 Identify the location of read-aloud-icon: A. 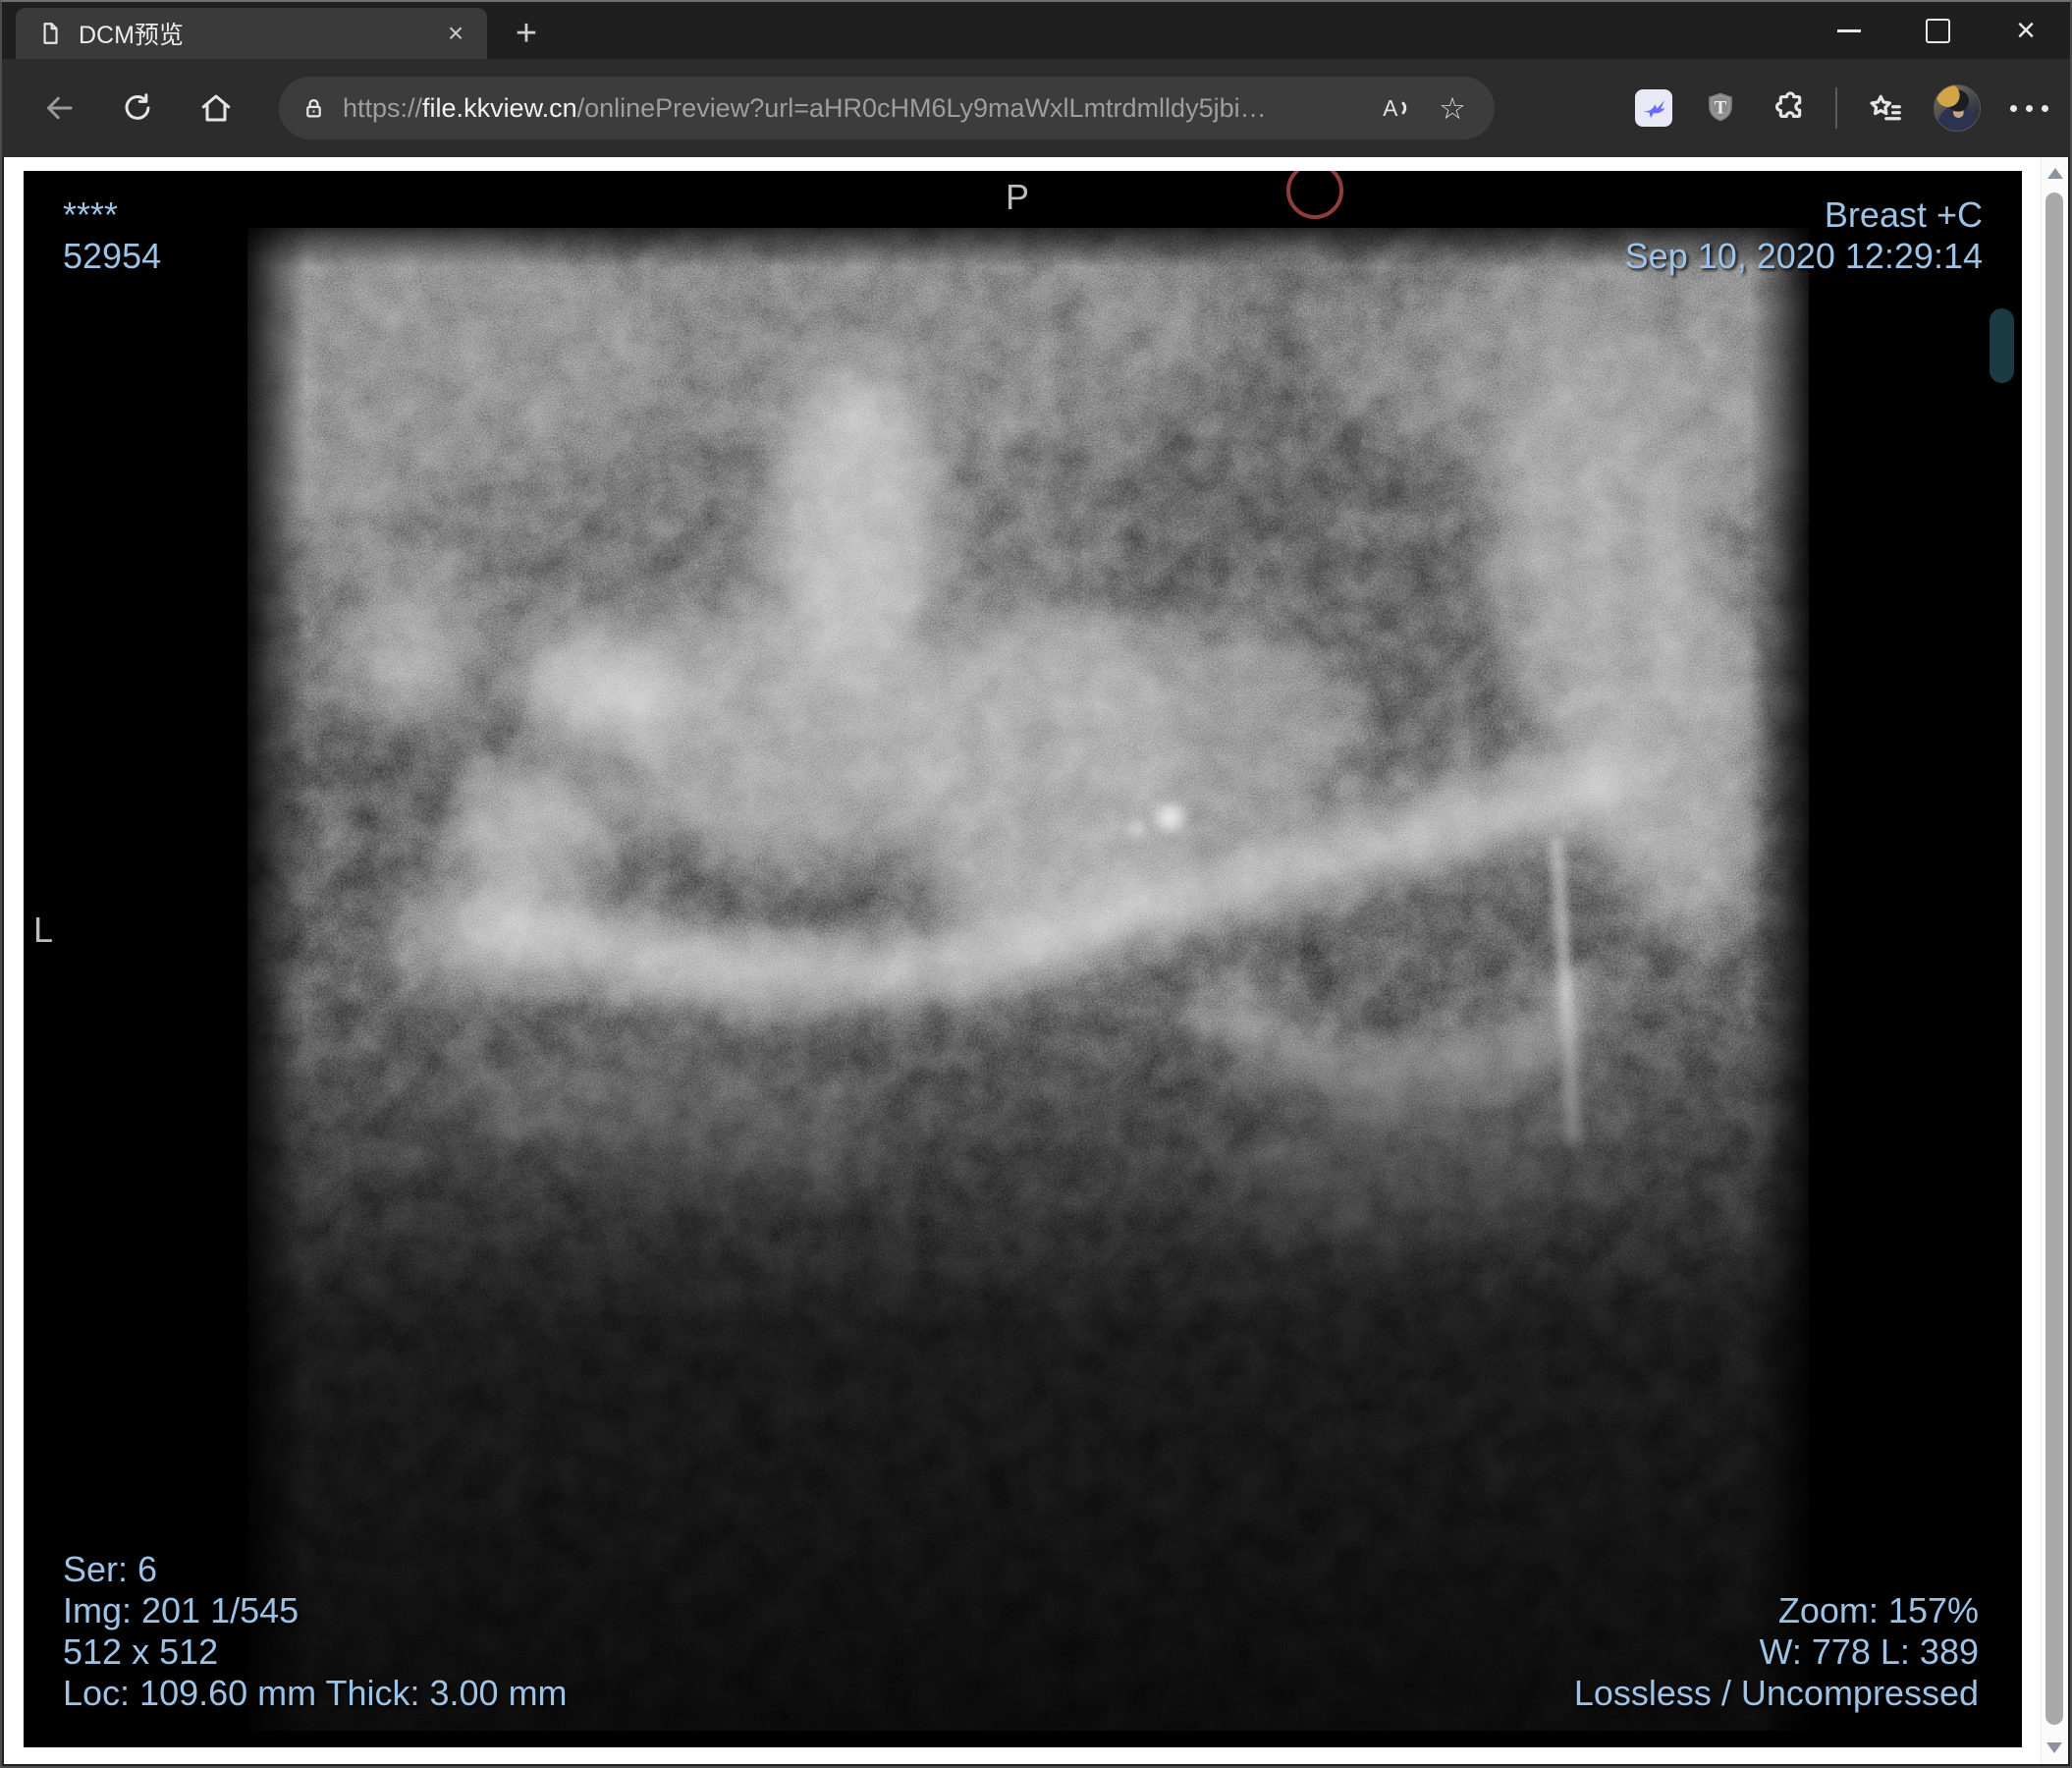
(1395, 108).